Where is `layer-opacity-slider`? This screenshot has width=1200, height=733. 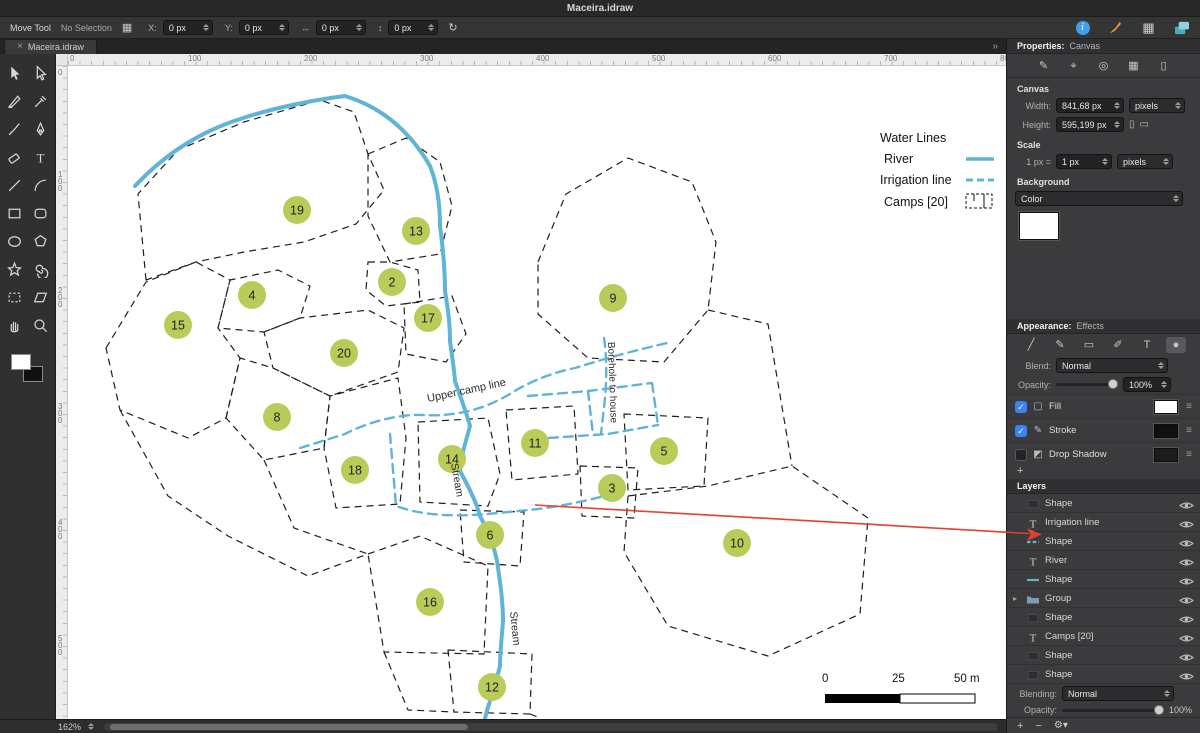
layer-opacity-slider is located at coordinates (1113, 709).